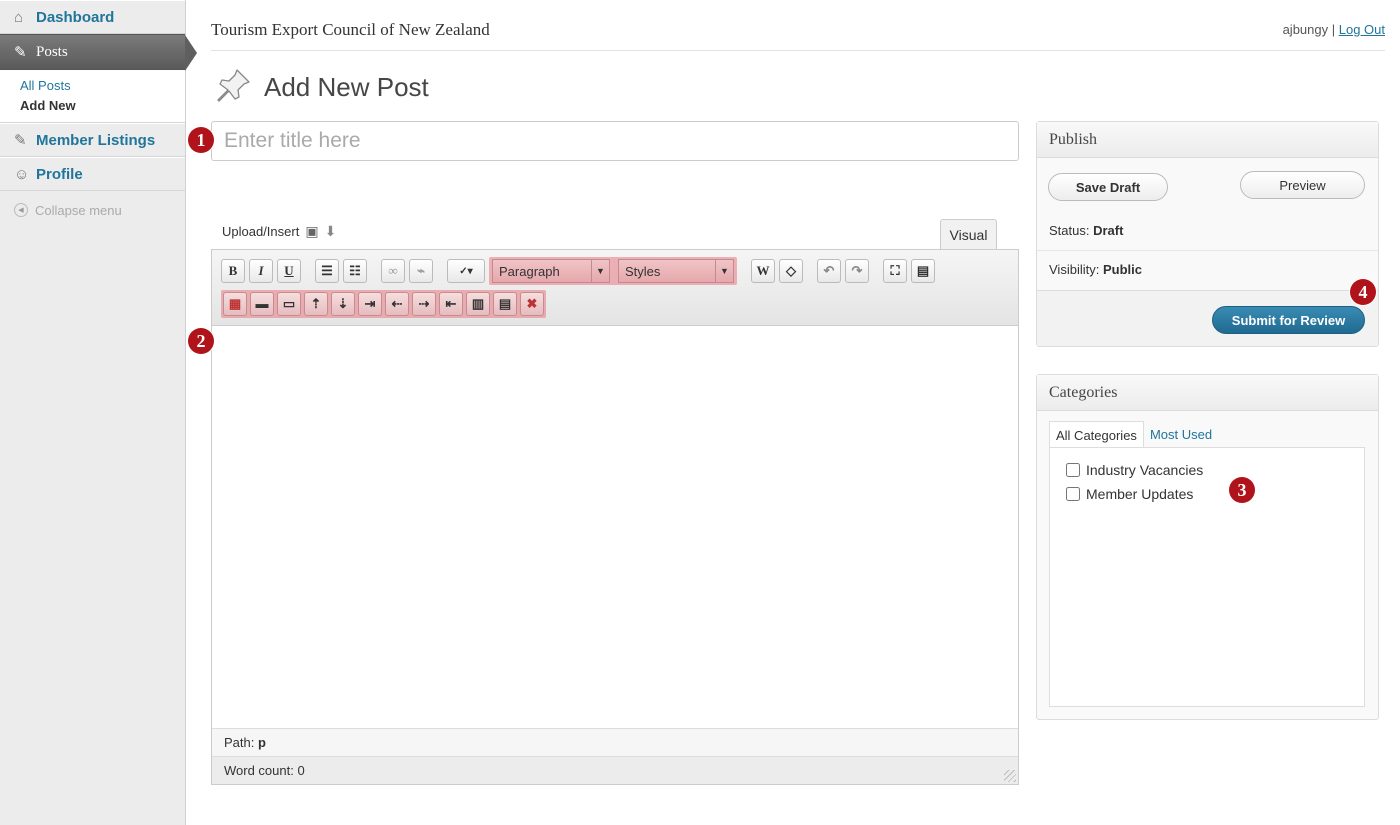  Describe the element at coordinates (1140, 494) in the screenshot. I see `category-label: Member Updates` at that location.